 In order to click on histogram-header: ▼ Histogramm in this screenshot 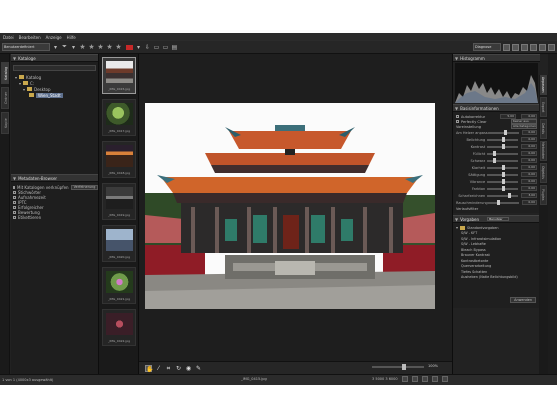, I will do `click(496, 58)`.